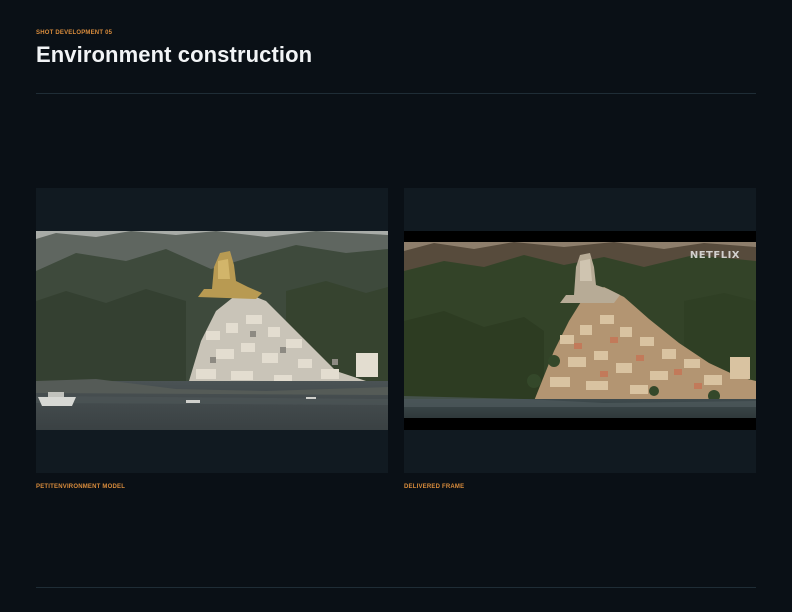 The width and height of the screenshot is (792, 612). Describe the element at coordinates (396, 93) in the screenshot. I see `top-divider` at that location.